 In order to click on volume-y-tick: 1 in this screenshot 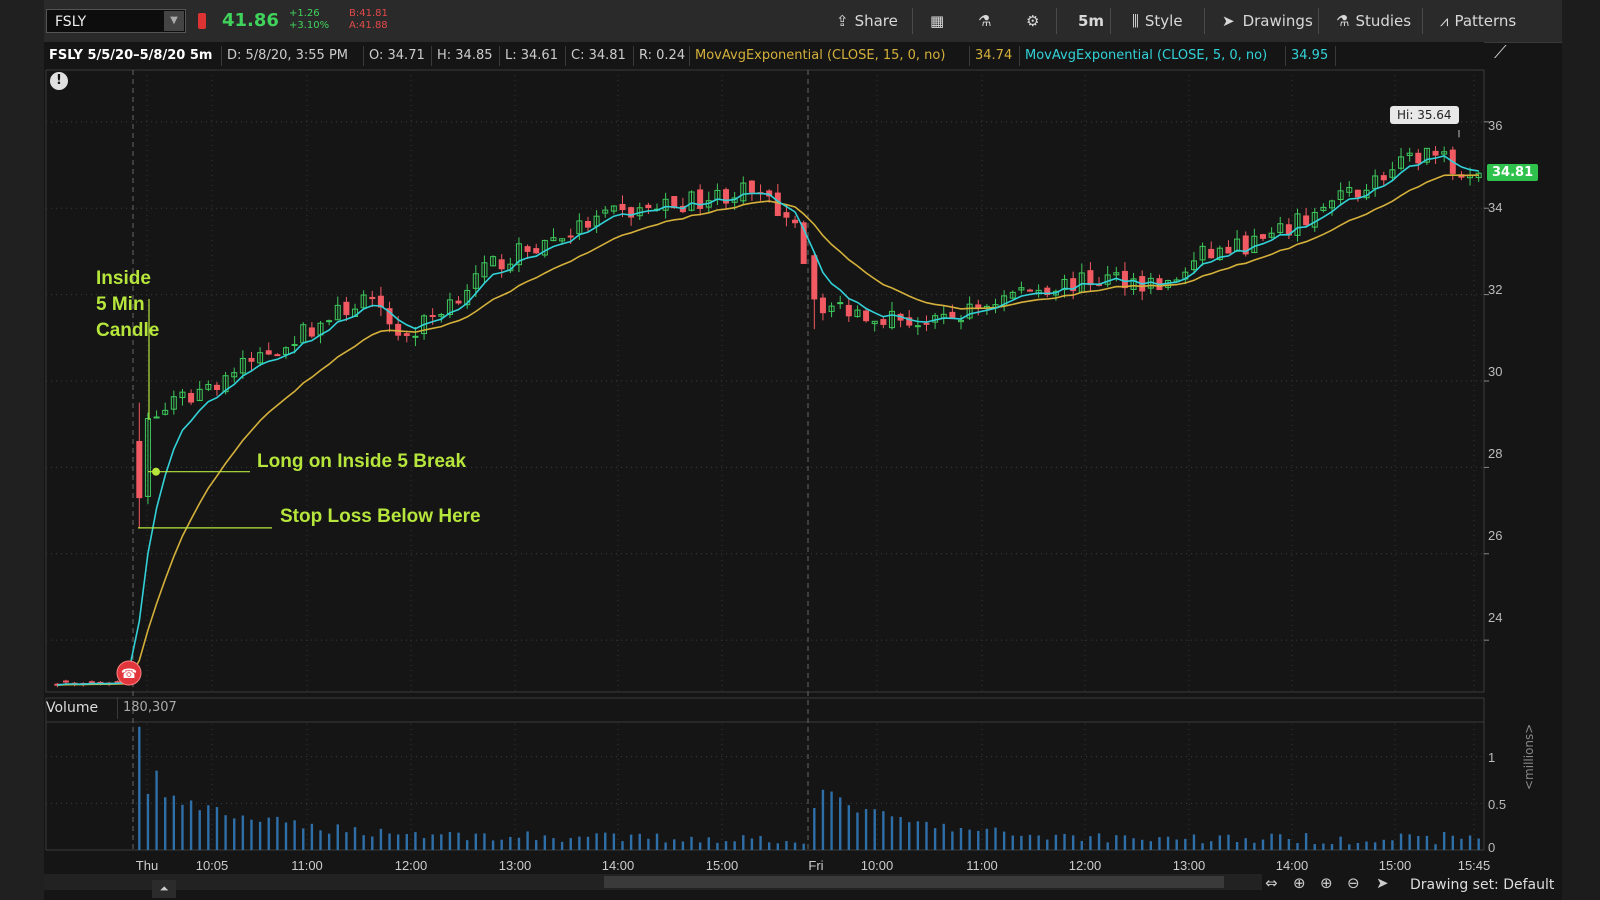, I will do `click(1492, 757)`.